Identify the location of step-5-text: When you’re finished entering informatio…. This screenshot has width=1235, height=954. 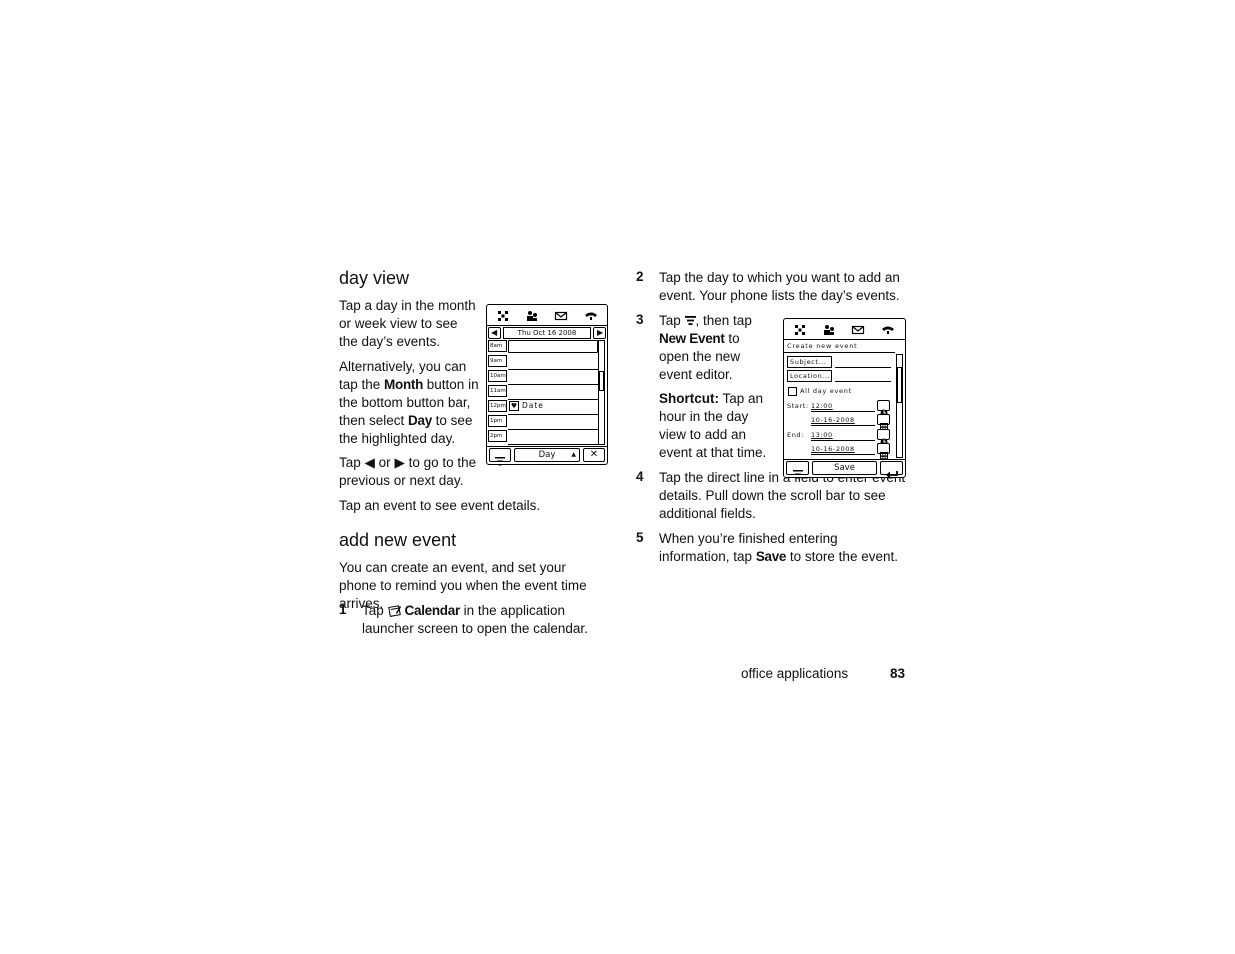
(778, 547).